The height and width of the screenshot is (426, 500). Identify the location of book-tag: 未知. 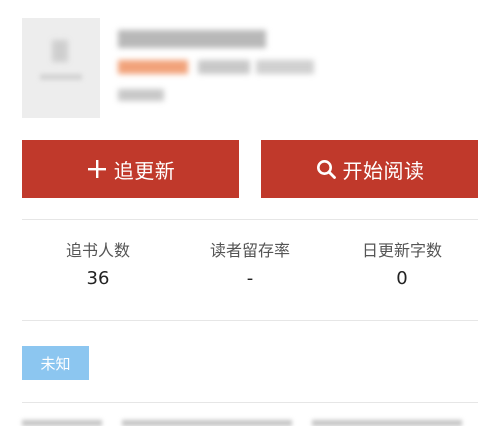
(55, 363).